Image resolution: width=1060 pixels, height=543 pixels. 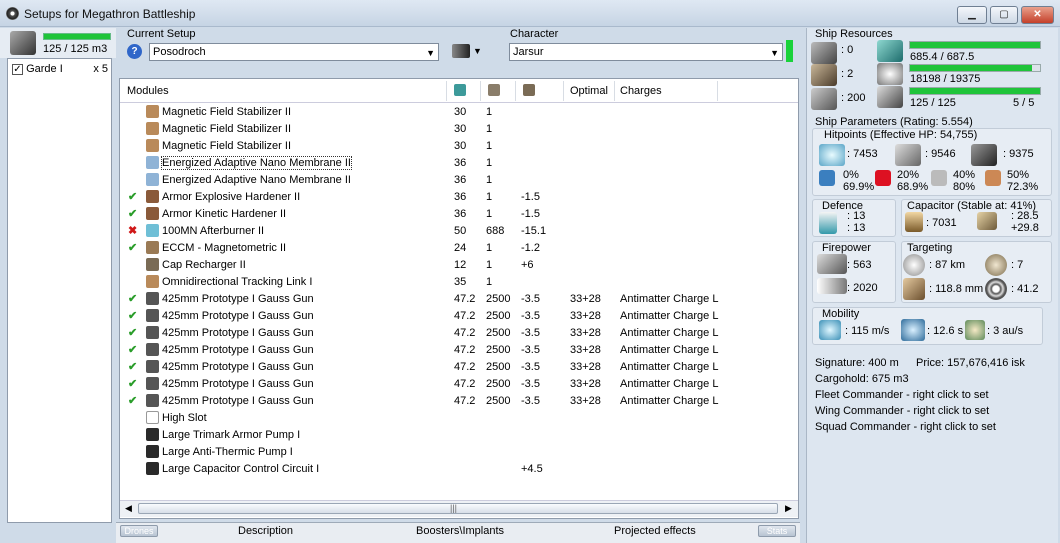 What do you see at coordinates (294, 52) in the screenshot?
I see `setup-select: Posodroch ▼` at bounding box center [294, 52].